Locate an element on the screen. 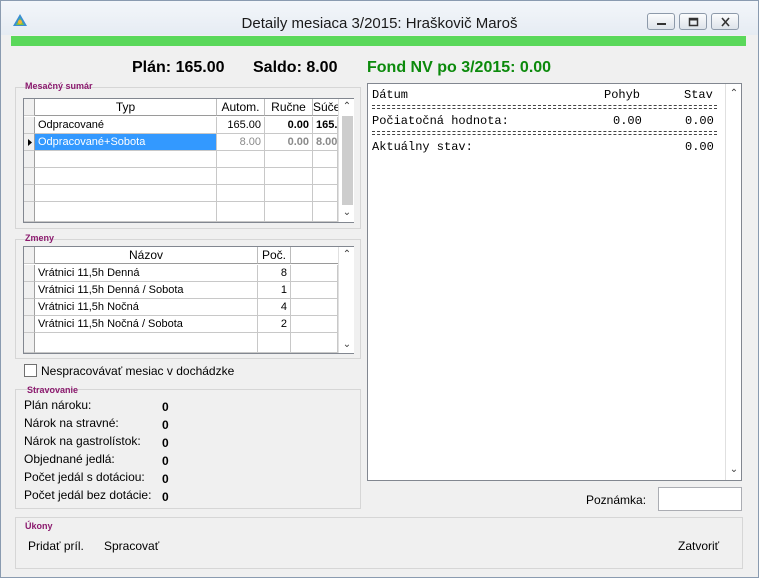 Image resolution: width=759 pixels, height=578 pixels. cell-nazov: Vrátnici 11,5h Nočná is located at coordinates (146, 307).